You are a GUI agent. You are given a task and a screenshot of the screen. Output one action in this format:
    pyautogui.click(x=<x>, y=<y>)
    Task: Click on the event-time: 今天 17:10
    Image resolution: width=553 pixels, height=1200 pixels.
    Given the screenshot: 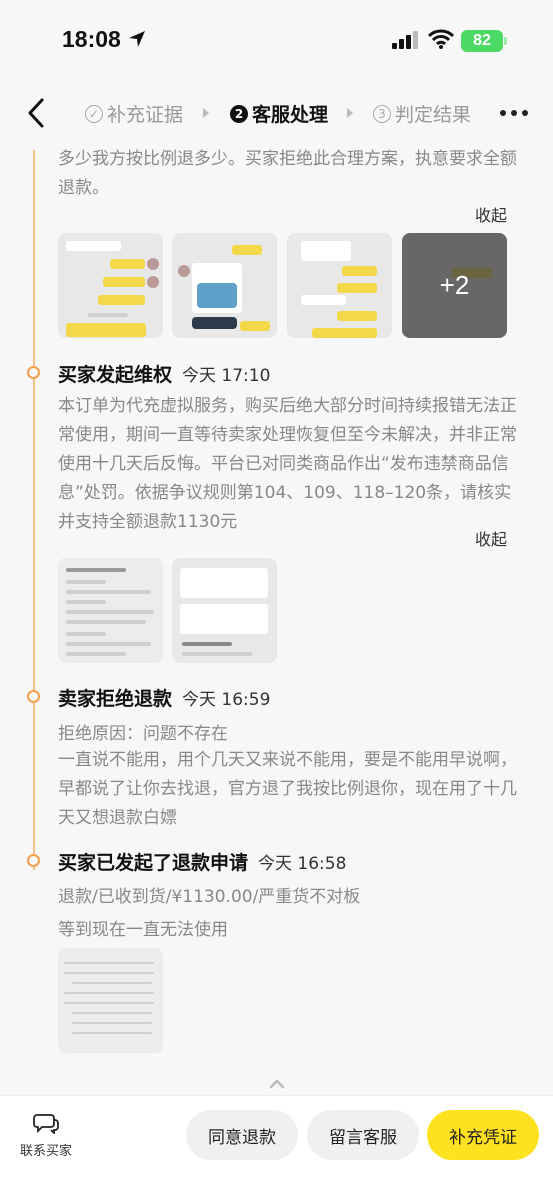 What is the action you would take?
    pyautogui.click(x=226, y=376)
    